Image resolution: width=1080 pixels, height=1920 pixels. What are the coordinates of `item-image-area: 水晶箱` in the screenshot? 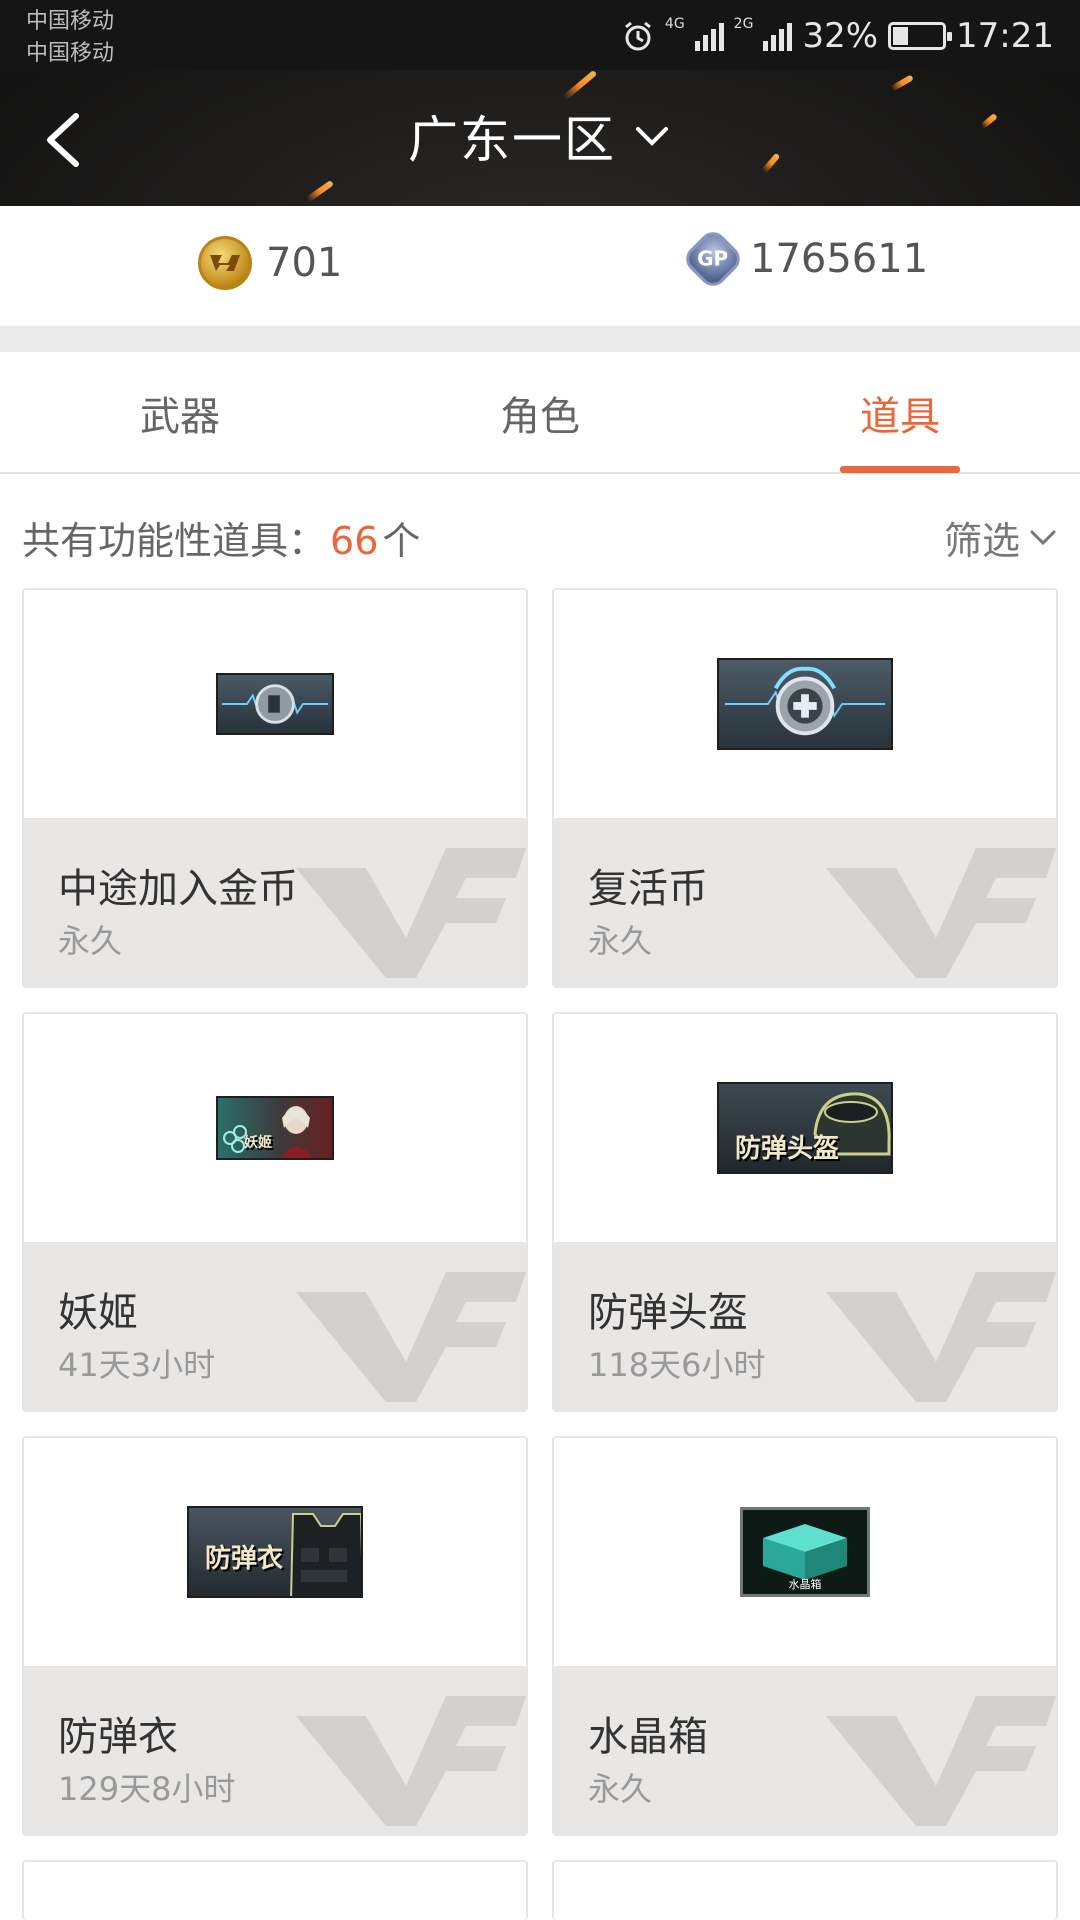 It's located at (805, 1552).